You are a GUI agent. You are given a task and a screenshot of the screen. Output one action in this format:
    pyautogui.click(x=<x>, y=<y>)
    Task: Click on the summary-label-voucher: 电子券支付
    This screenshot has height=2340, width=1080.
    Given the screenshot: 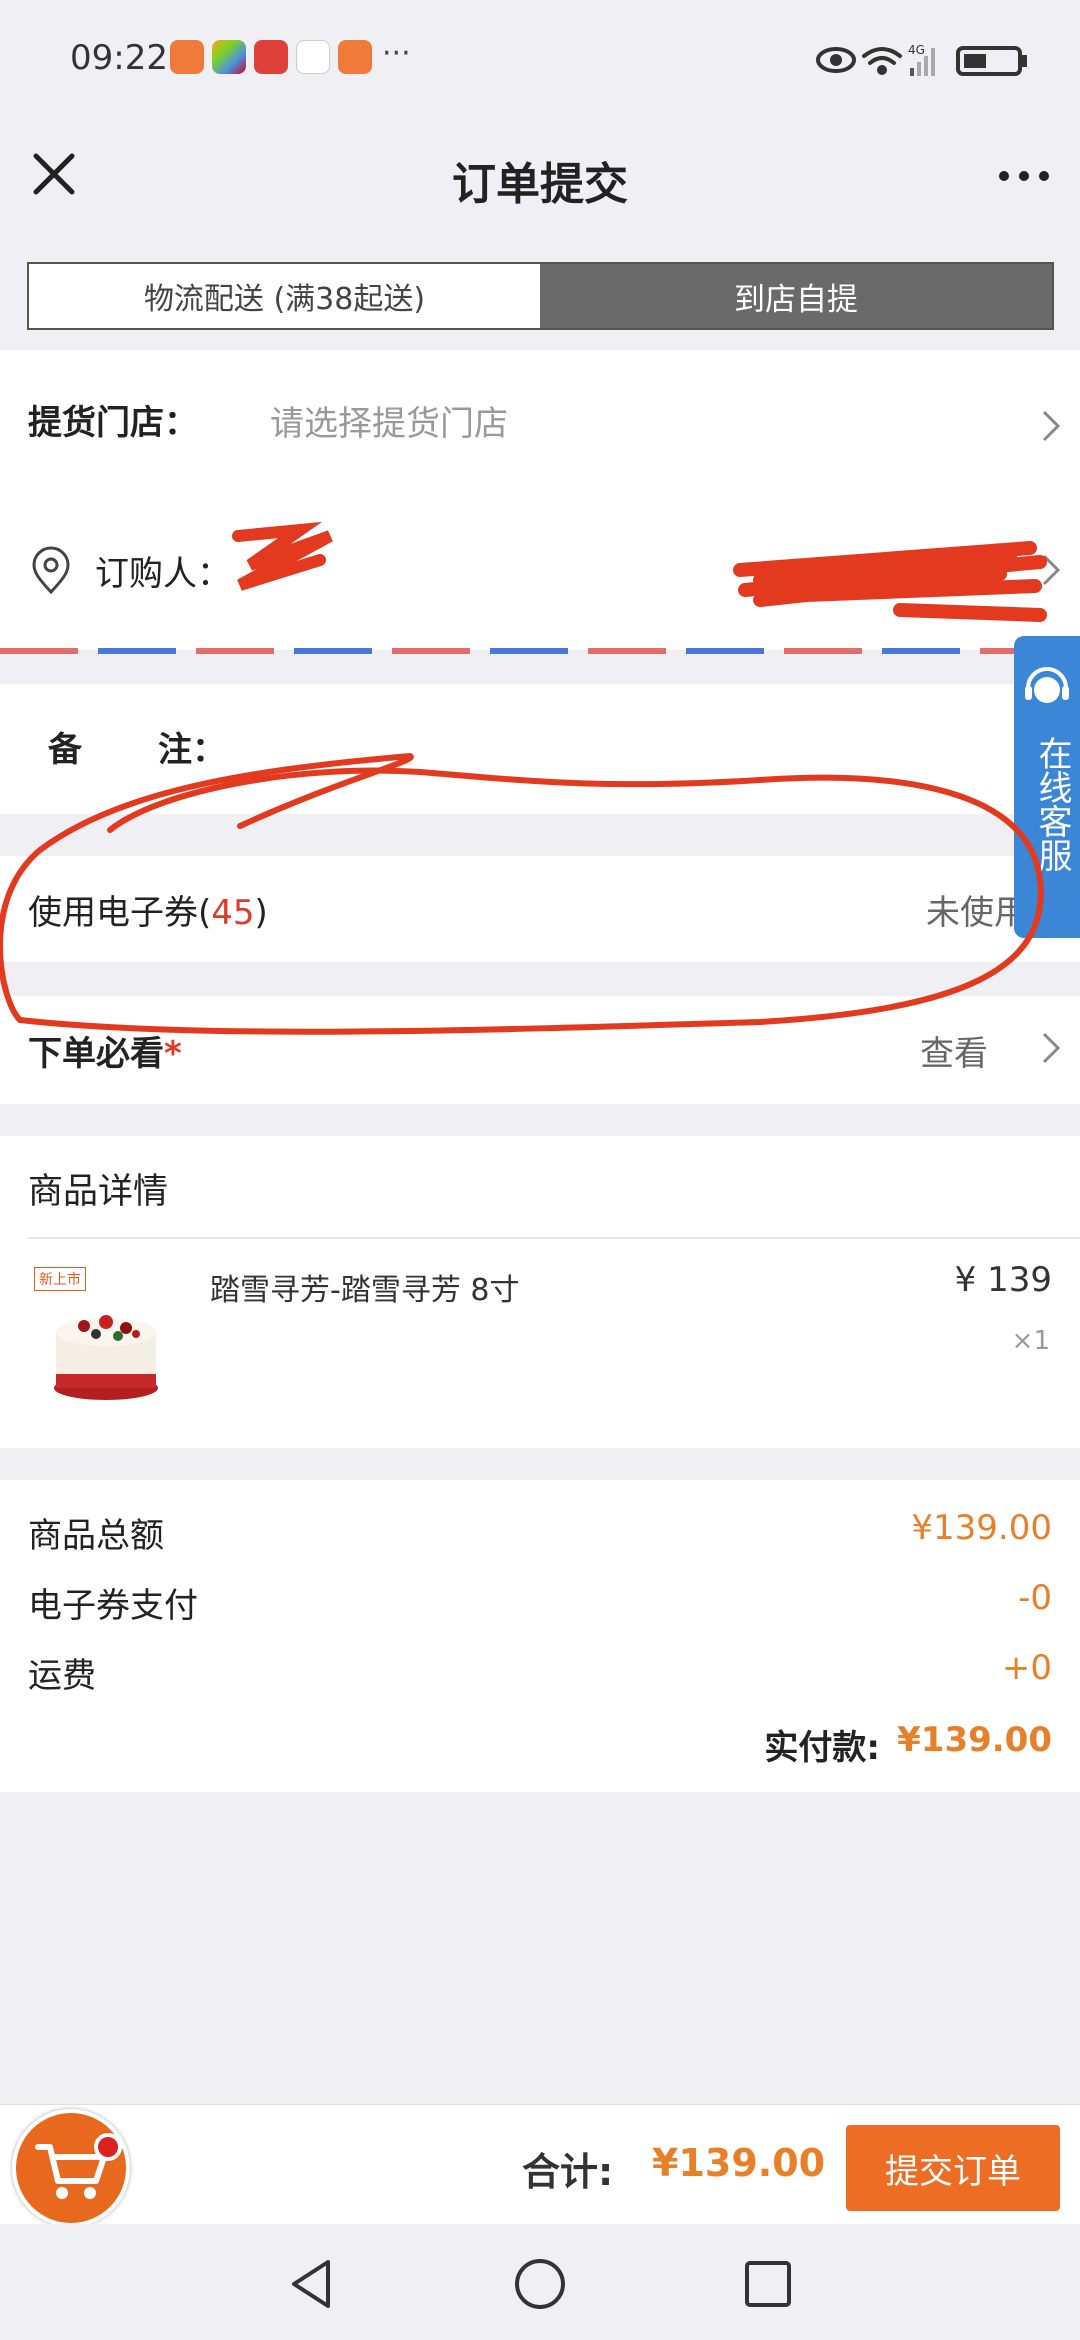 What is the action you would take?
    pyautogui.click(x=113, y=1606)
    